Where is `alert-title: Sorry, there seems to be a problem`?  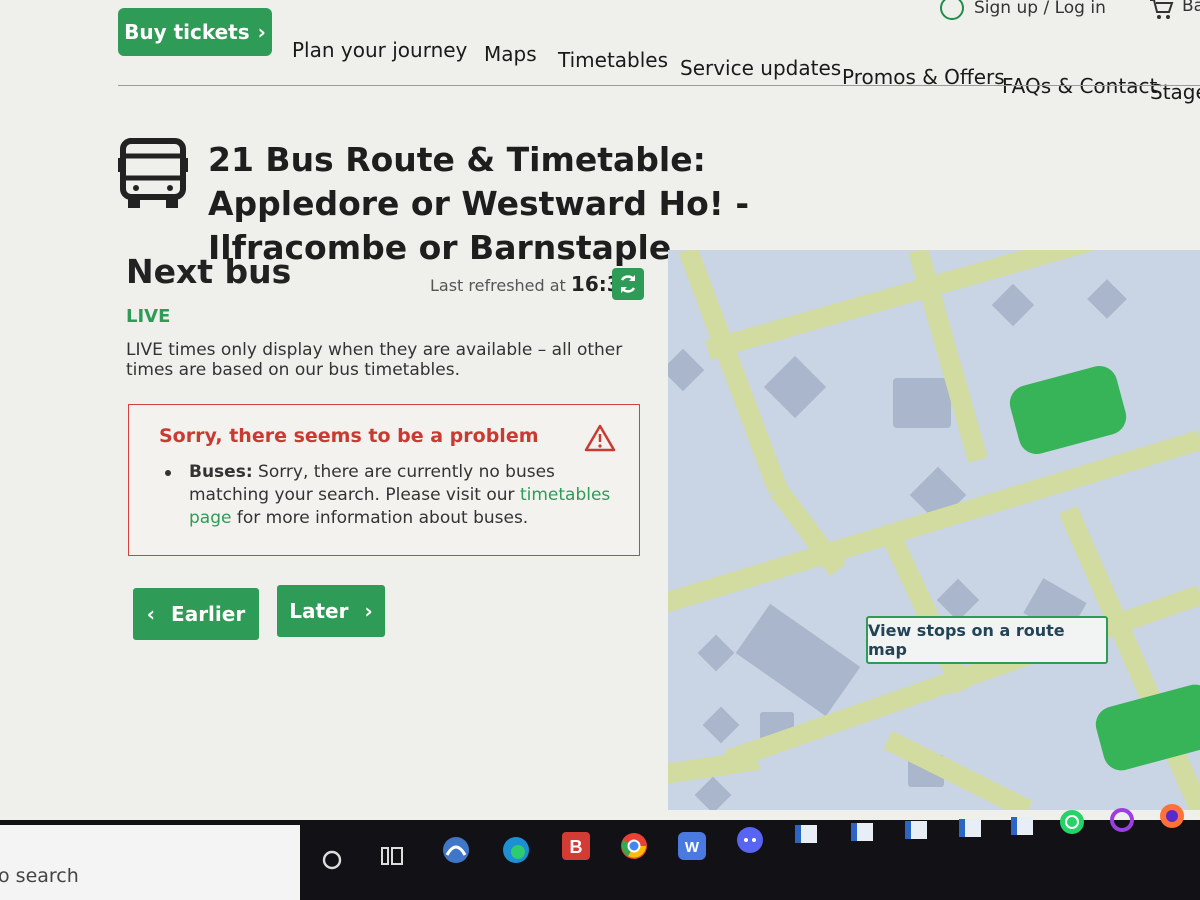 alert-title: Sorry, there seems to be a problem is located at coordinates (349, 436).